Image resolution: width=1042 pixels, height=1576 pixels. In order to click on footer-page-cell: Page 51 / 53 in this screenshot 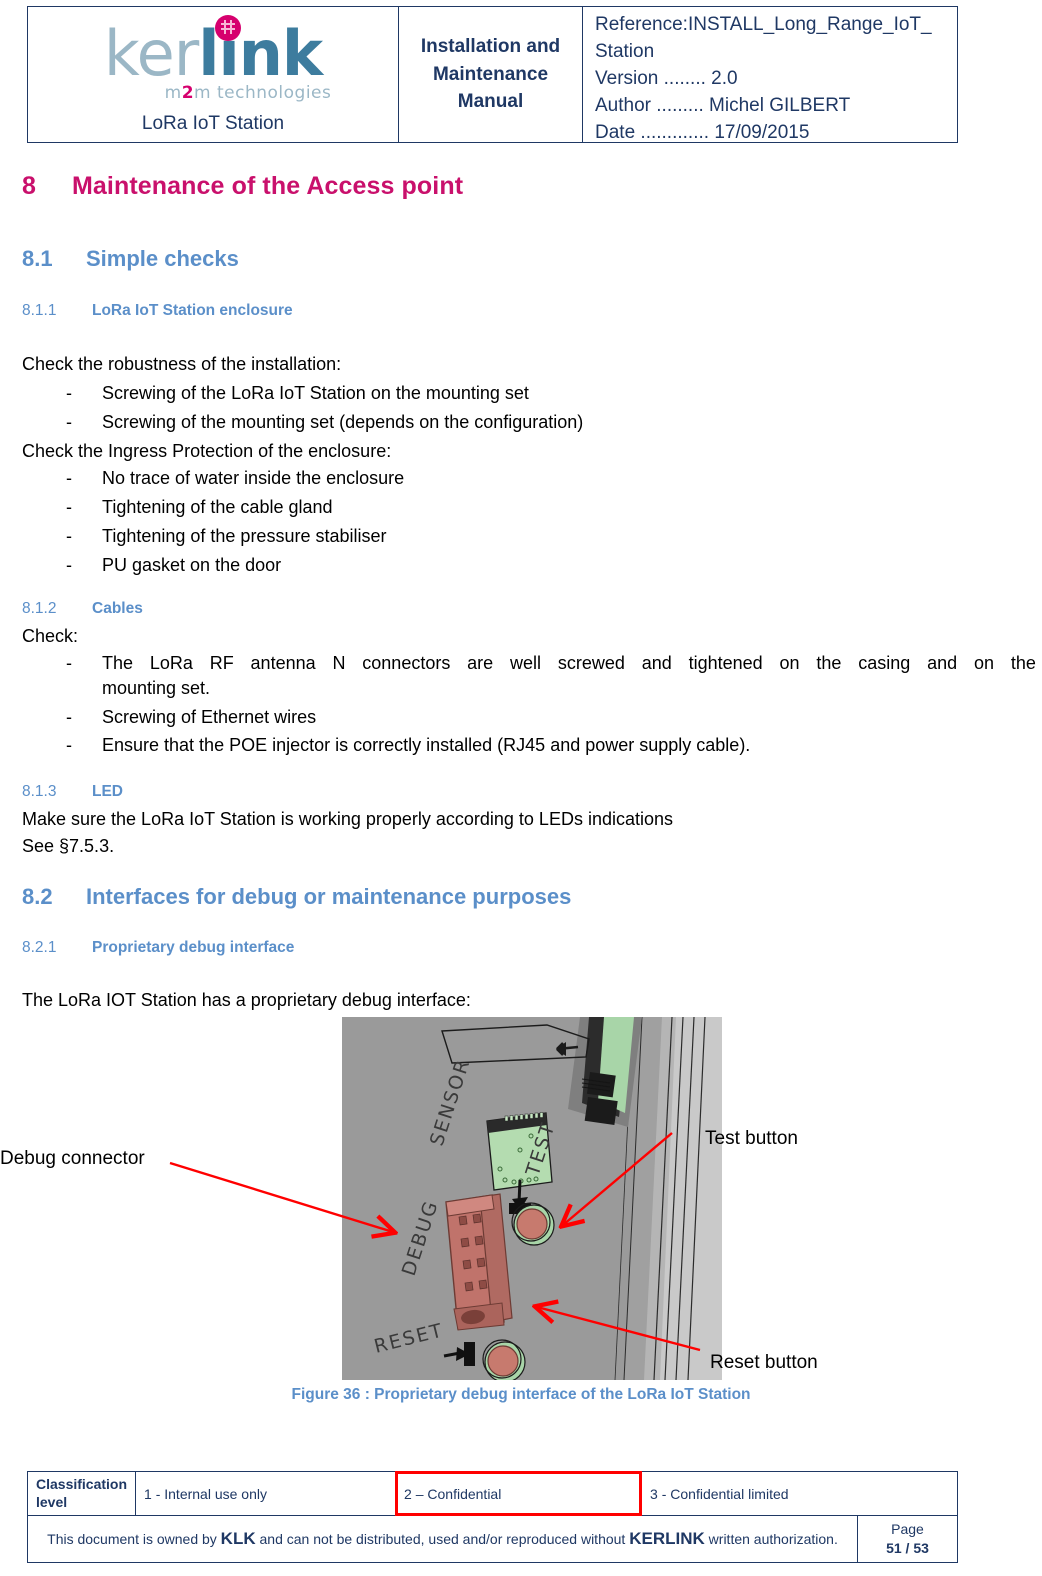, I will do `click(907, 1539)`.